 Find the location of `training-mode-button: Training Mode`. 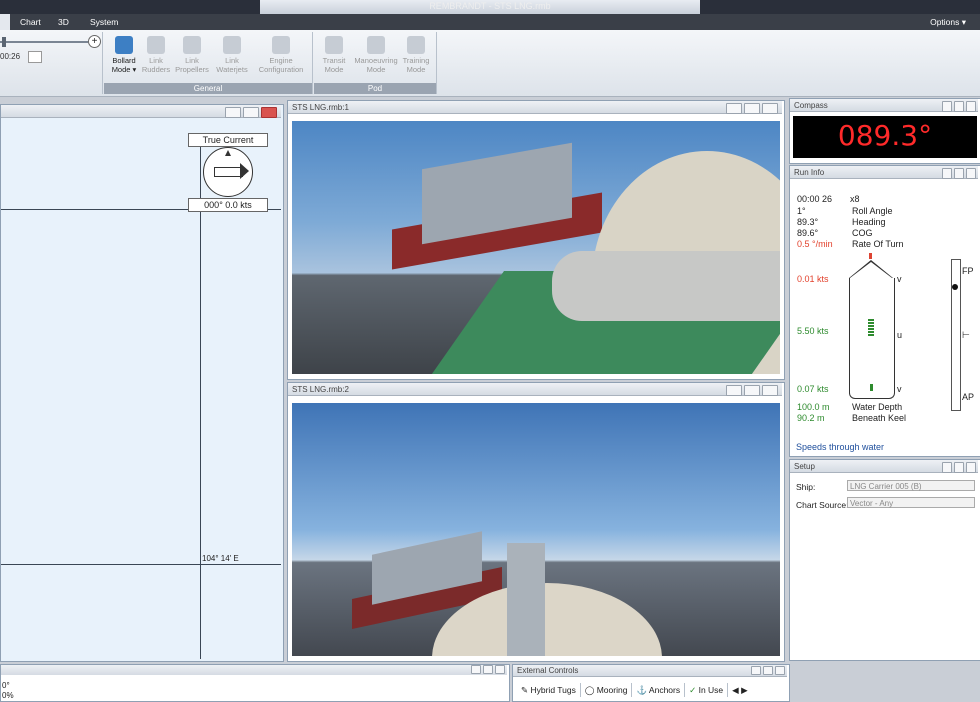

training-mode-button: Training Mode is located at coordinates (416, 55).